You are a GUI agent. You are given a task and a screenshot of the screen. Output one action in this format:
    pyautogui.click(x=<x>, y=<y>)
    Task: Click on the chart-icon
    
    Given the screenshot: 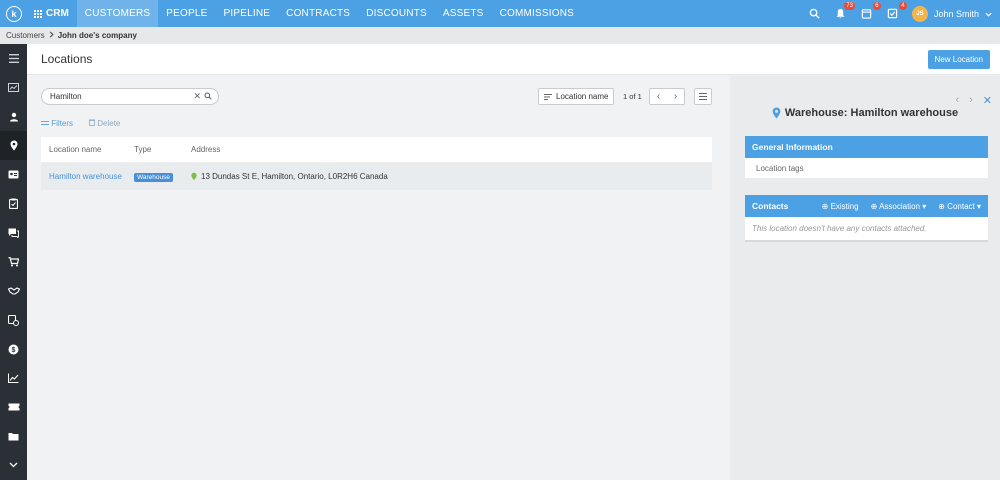 What is the action you would take?
    pyautogui.click(x=13, y=378)
    